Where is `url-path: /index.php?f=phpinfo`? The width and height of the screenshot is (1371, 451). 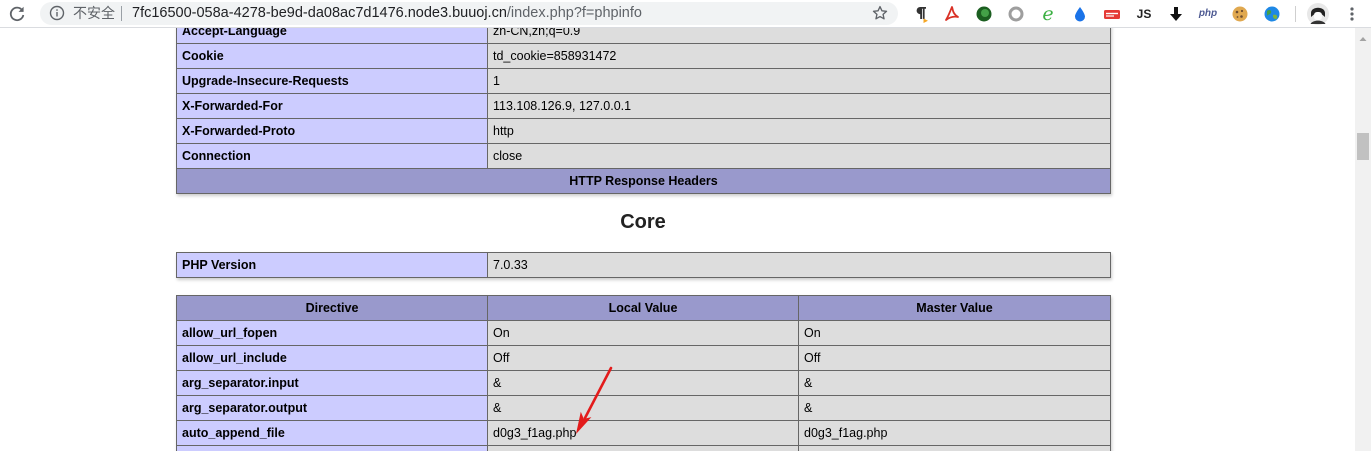 url-path: /index.php?f=phpinfo is located at coordinates (574, 13).